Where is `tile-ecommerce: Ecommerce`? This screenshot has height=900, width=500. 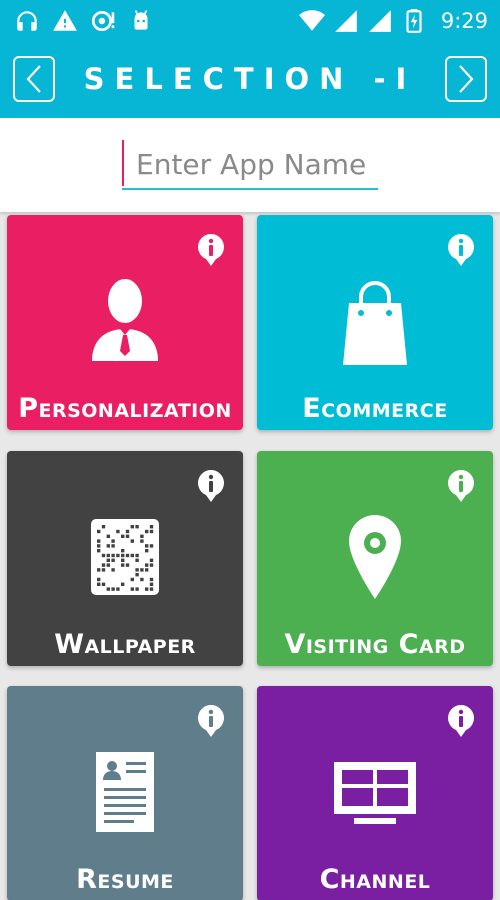 tile-ecommerce: Ecommerce is located at coordinates (375, 322).